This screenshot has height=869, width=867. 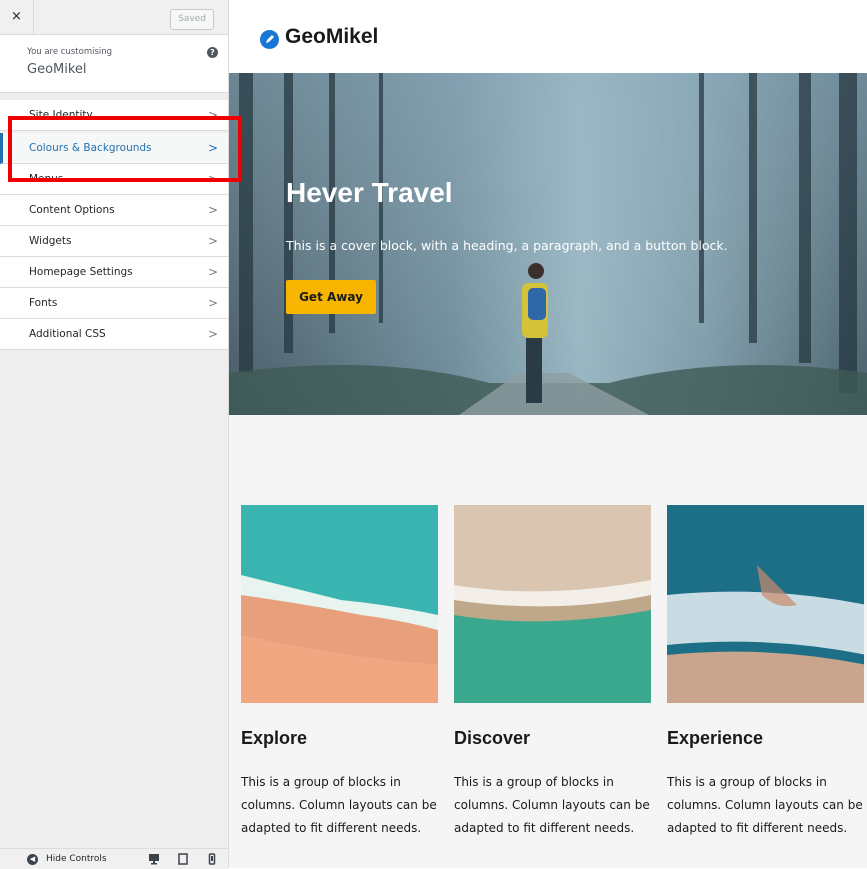 What do you see at coordinates (57, 69) in the screenshot?
I see `customizing-site-name: GeoMikel` at bounding box center [57, 69].